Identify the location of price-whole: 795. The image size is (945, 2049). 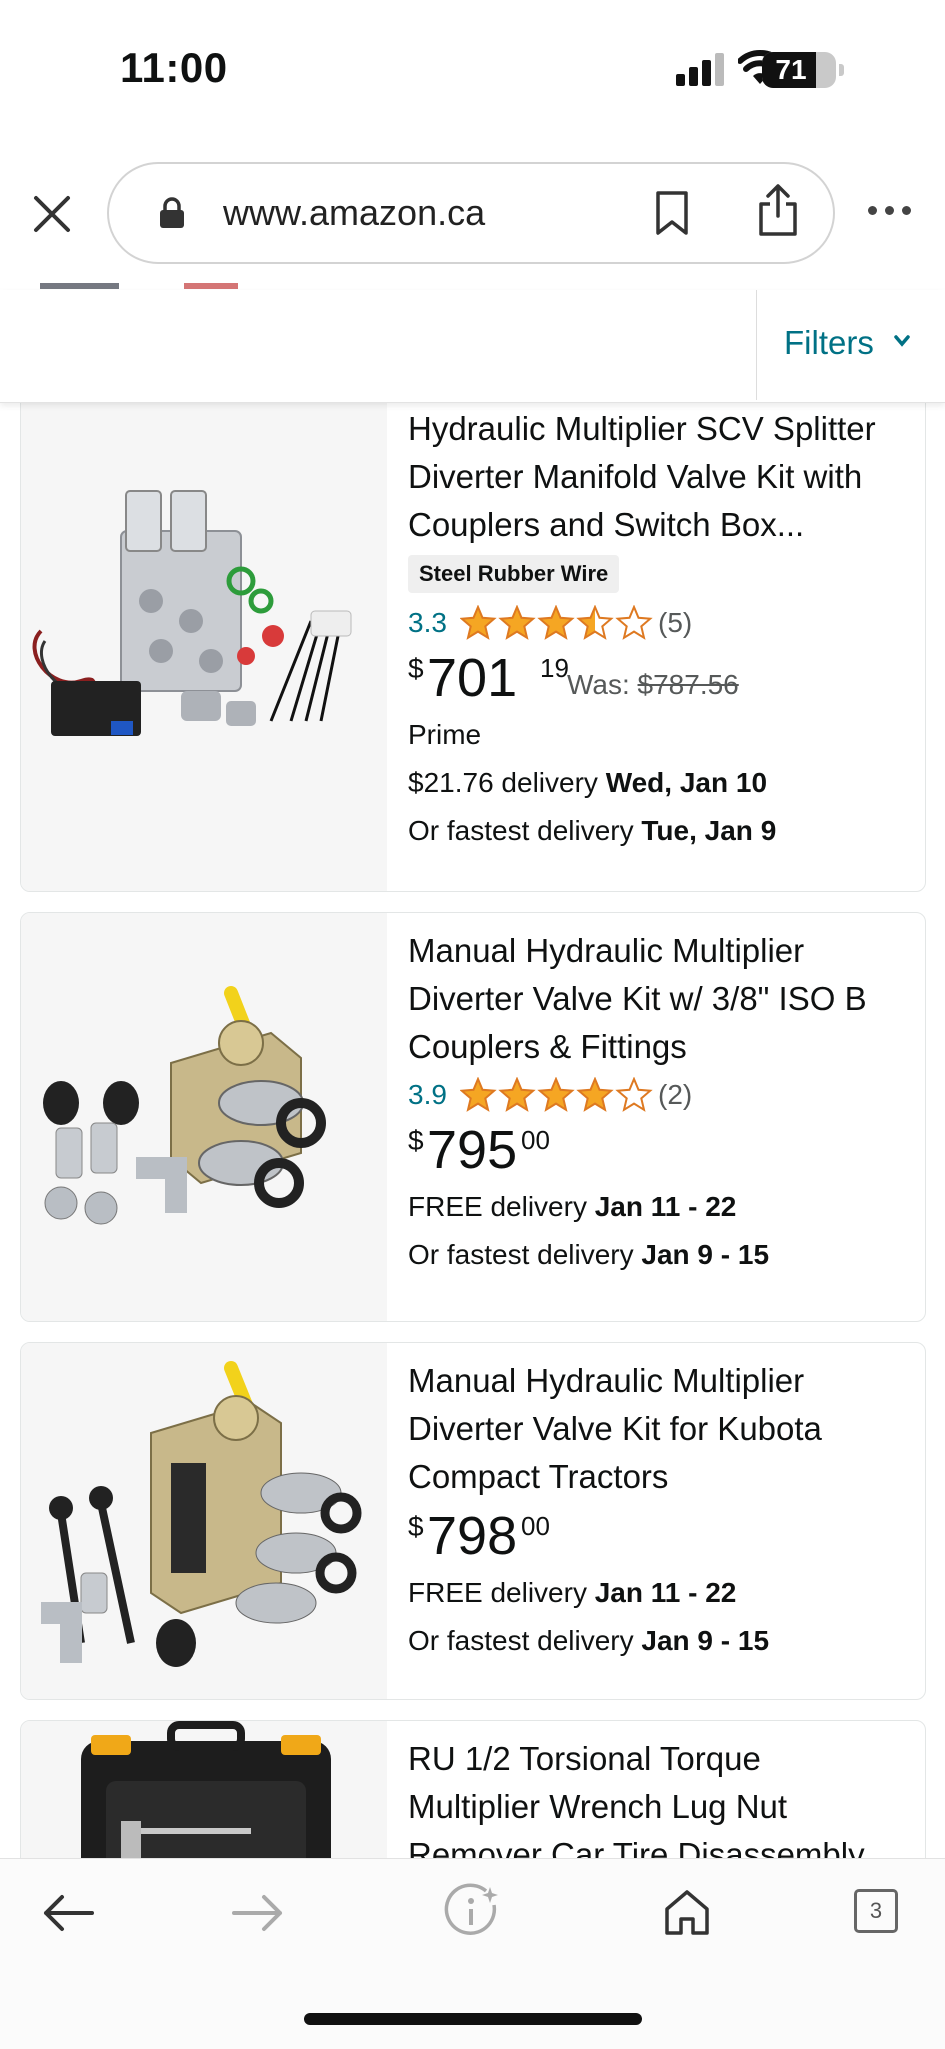
(472, 1150).